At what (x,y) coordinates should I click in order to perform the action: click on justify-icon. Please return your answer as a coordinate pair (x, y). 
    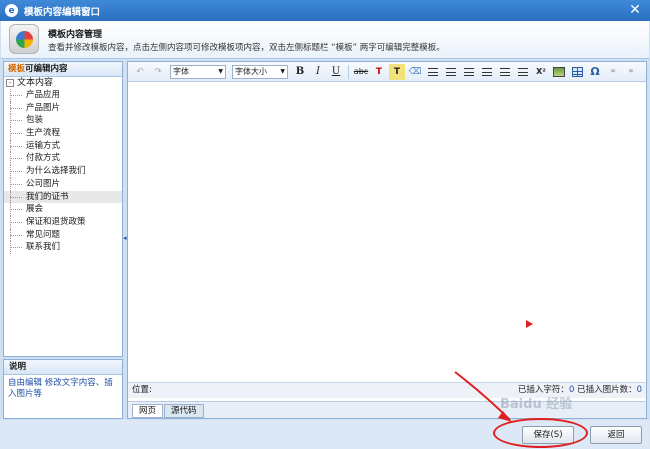
    Looking at the image, I should click on (487, 72).